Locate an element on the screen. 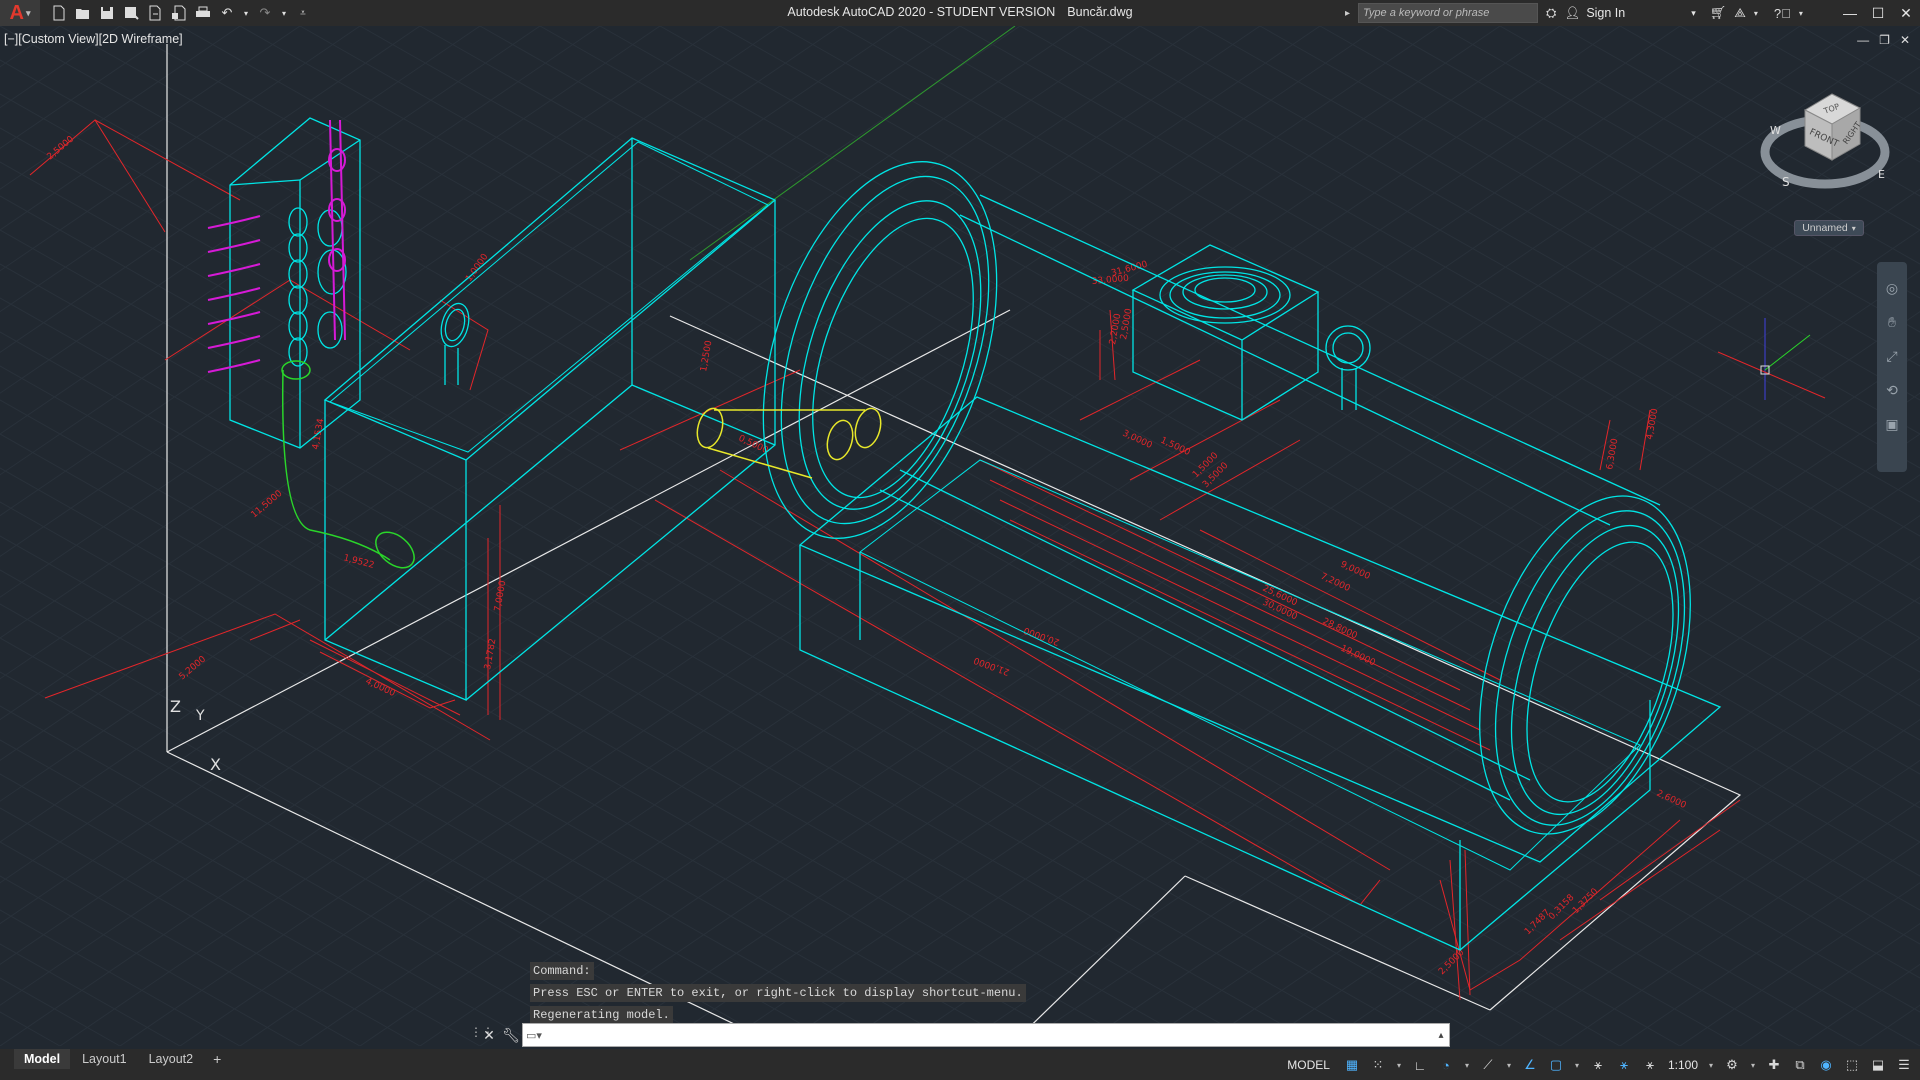  command-prompt-icon: ▭▾ is located at coordinates (534, 1035).